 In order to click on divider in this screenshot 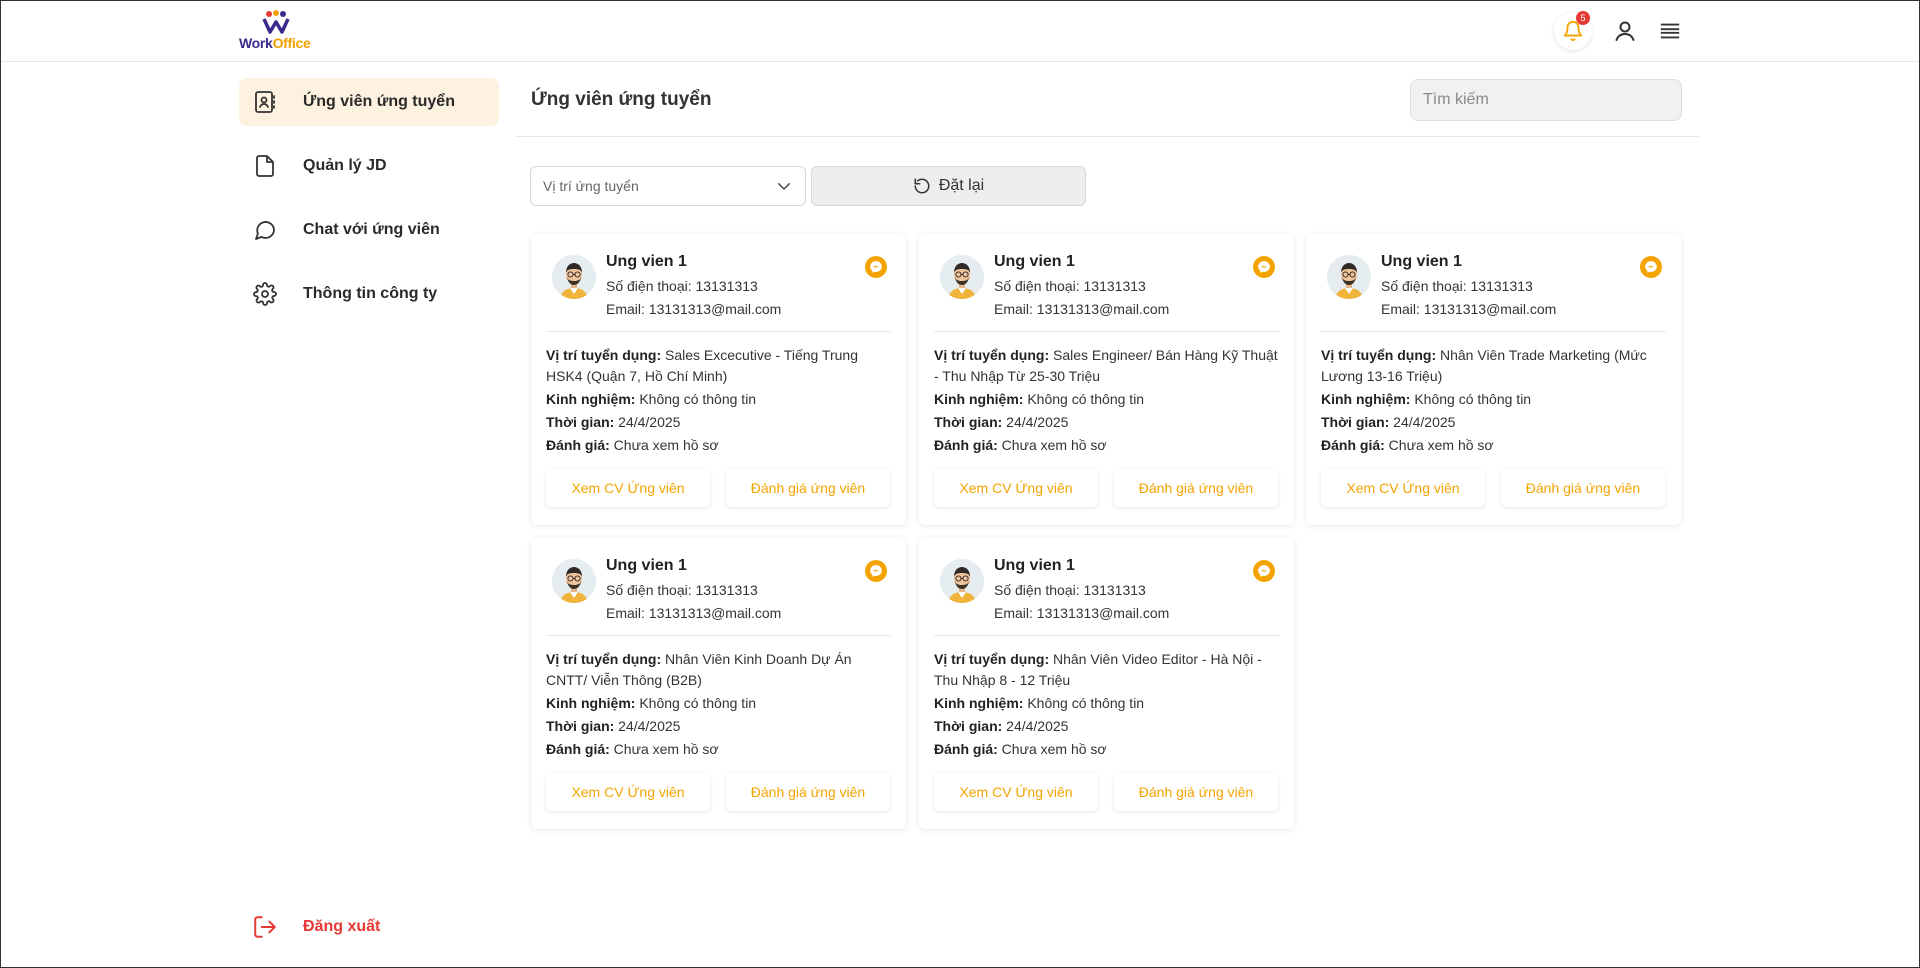, I will do `click(1107, 136)`.